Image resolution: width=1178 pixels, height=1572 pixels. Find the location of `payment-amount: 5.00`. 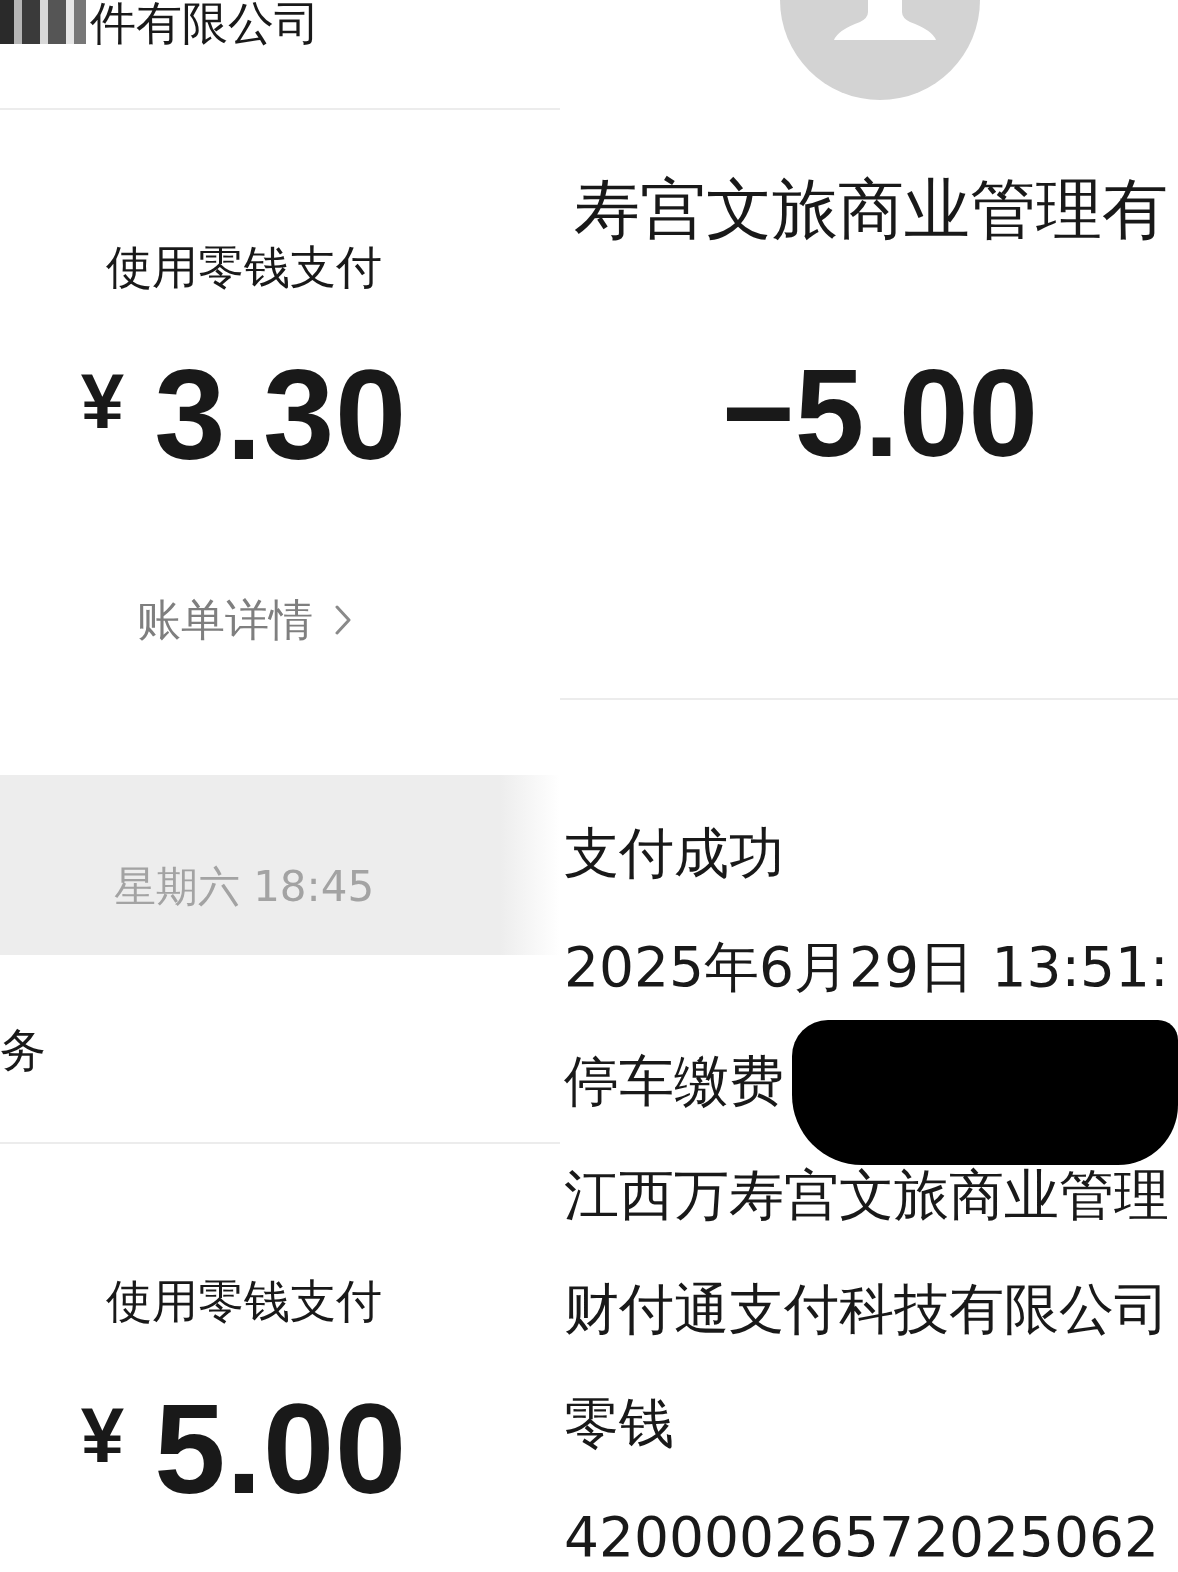

payment-amount: 5.00 is located at coordinates (281, 1449).